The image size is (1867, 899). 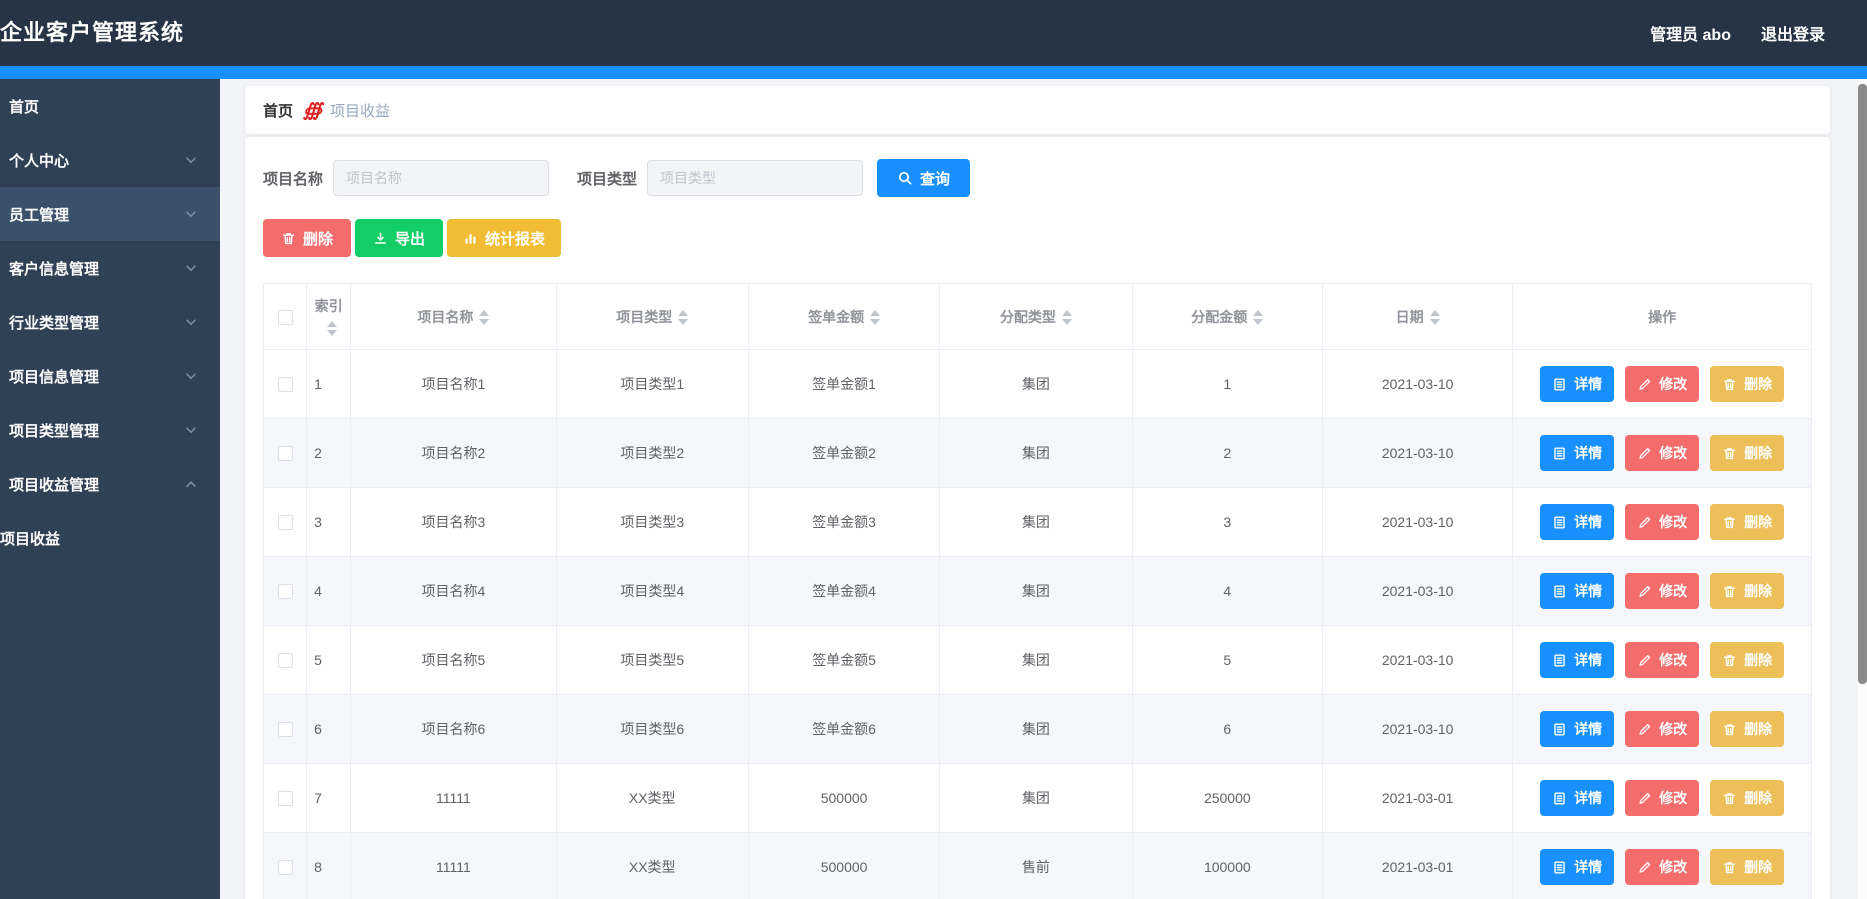 I want to click on current-user-label: 管理员 abo, so click(x=1690, y=33).